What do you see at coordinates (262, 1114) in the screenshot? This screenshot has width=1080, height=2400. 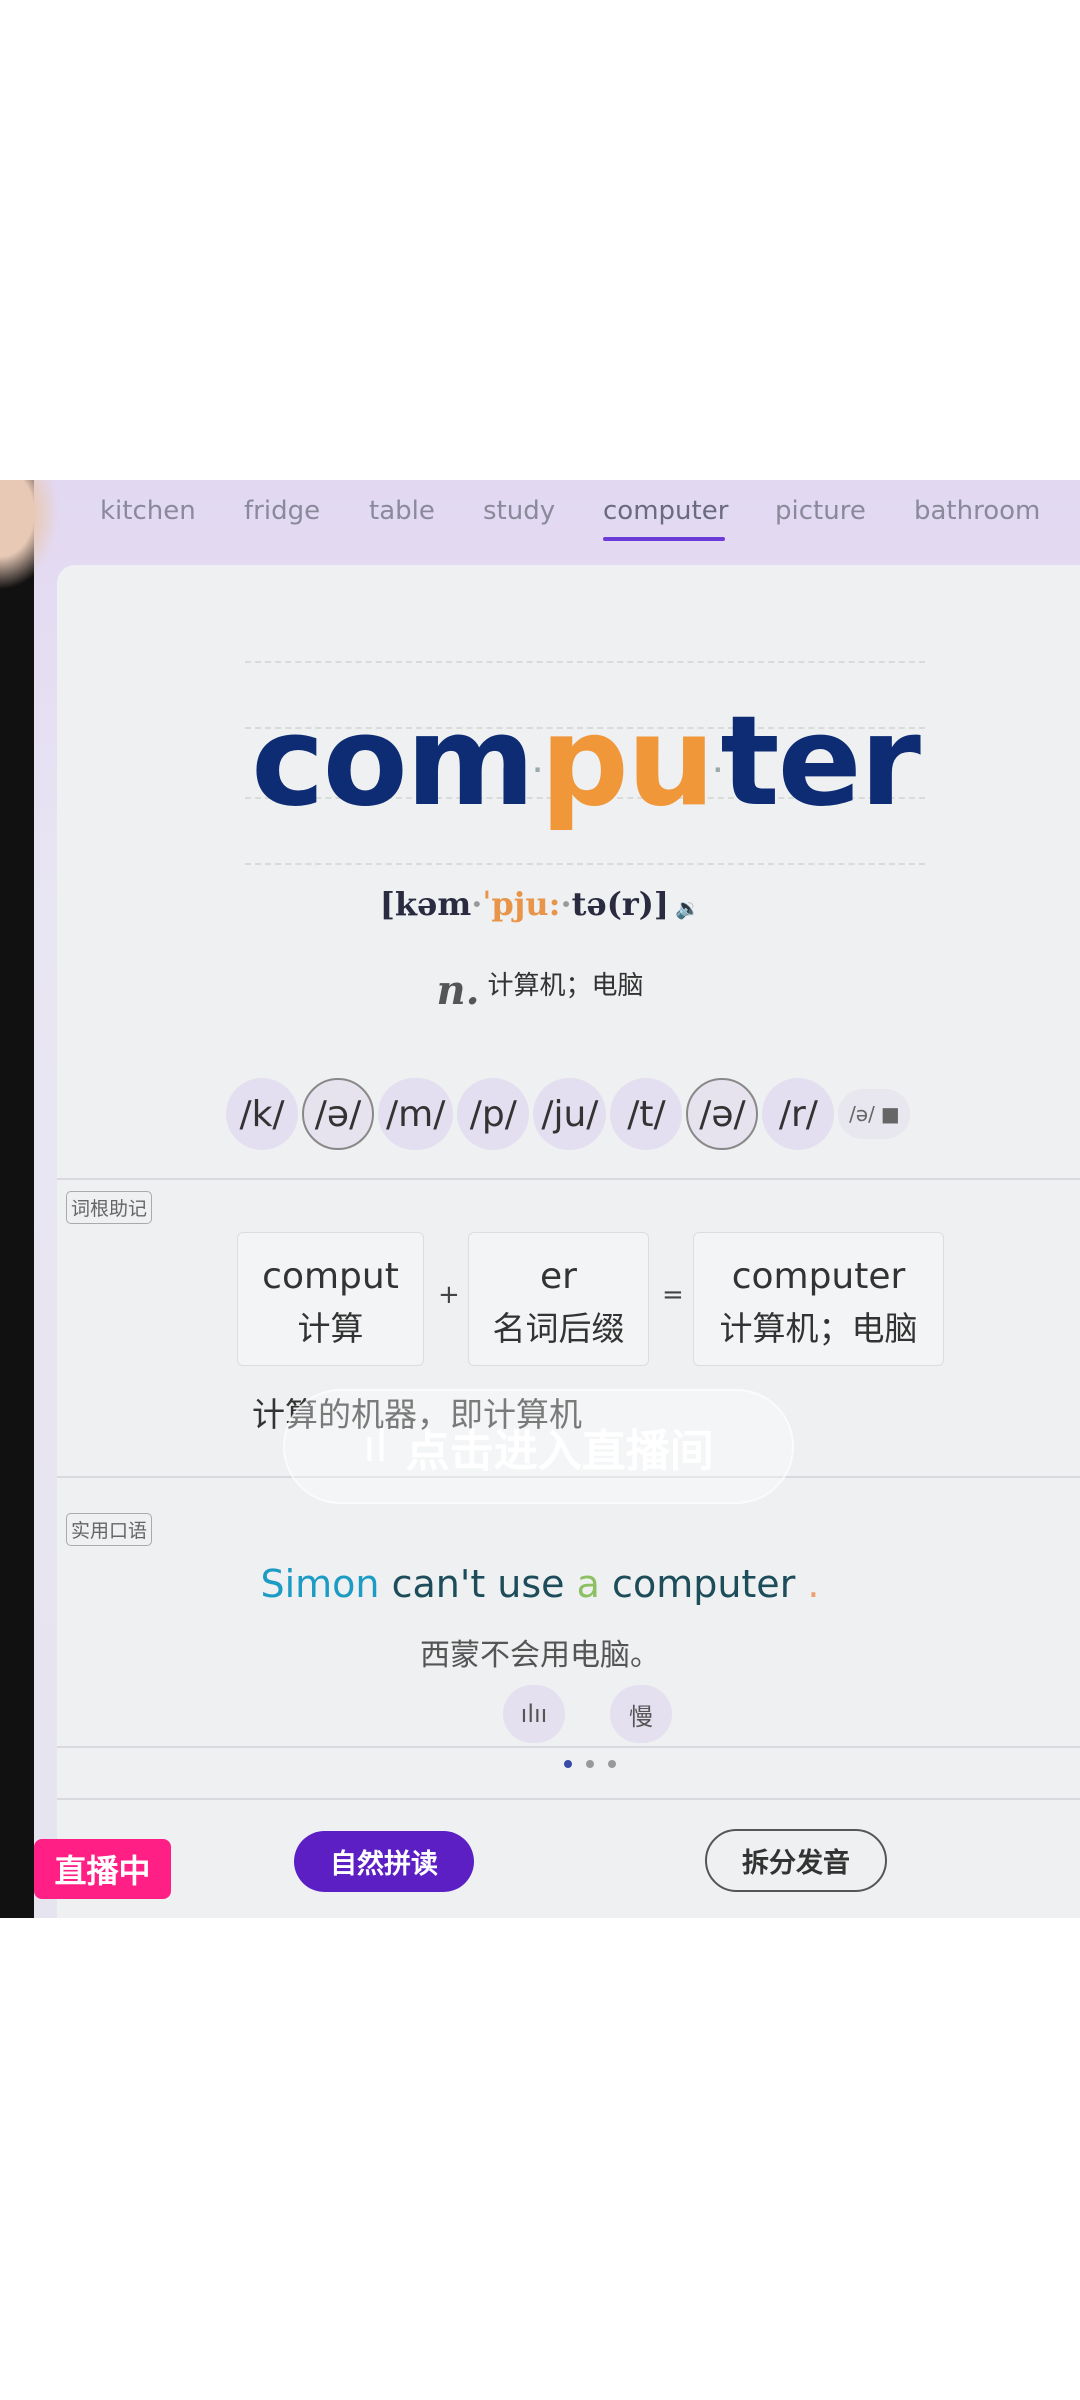 I see `phoneme-chip: /k/` at bounding box center [262, 1114].